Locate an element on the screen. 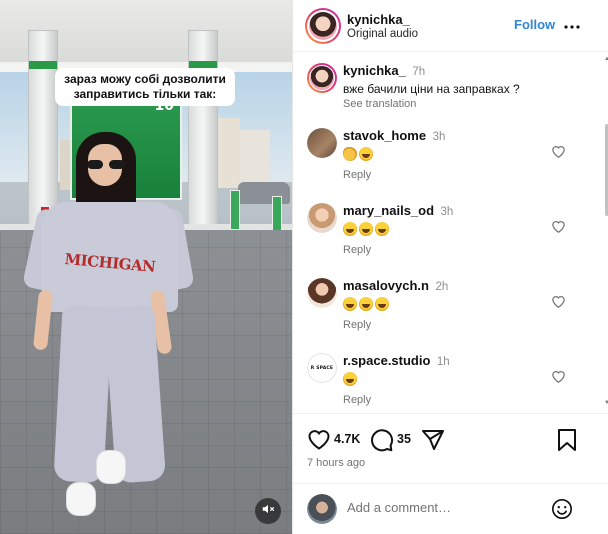 The image size is (608, 534). current-user-avatar is located at coordinates (322, 509).